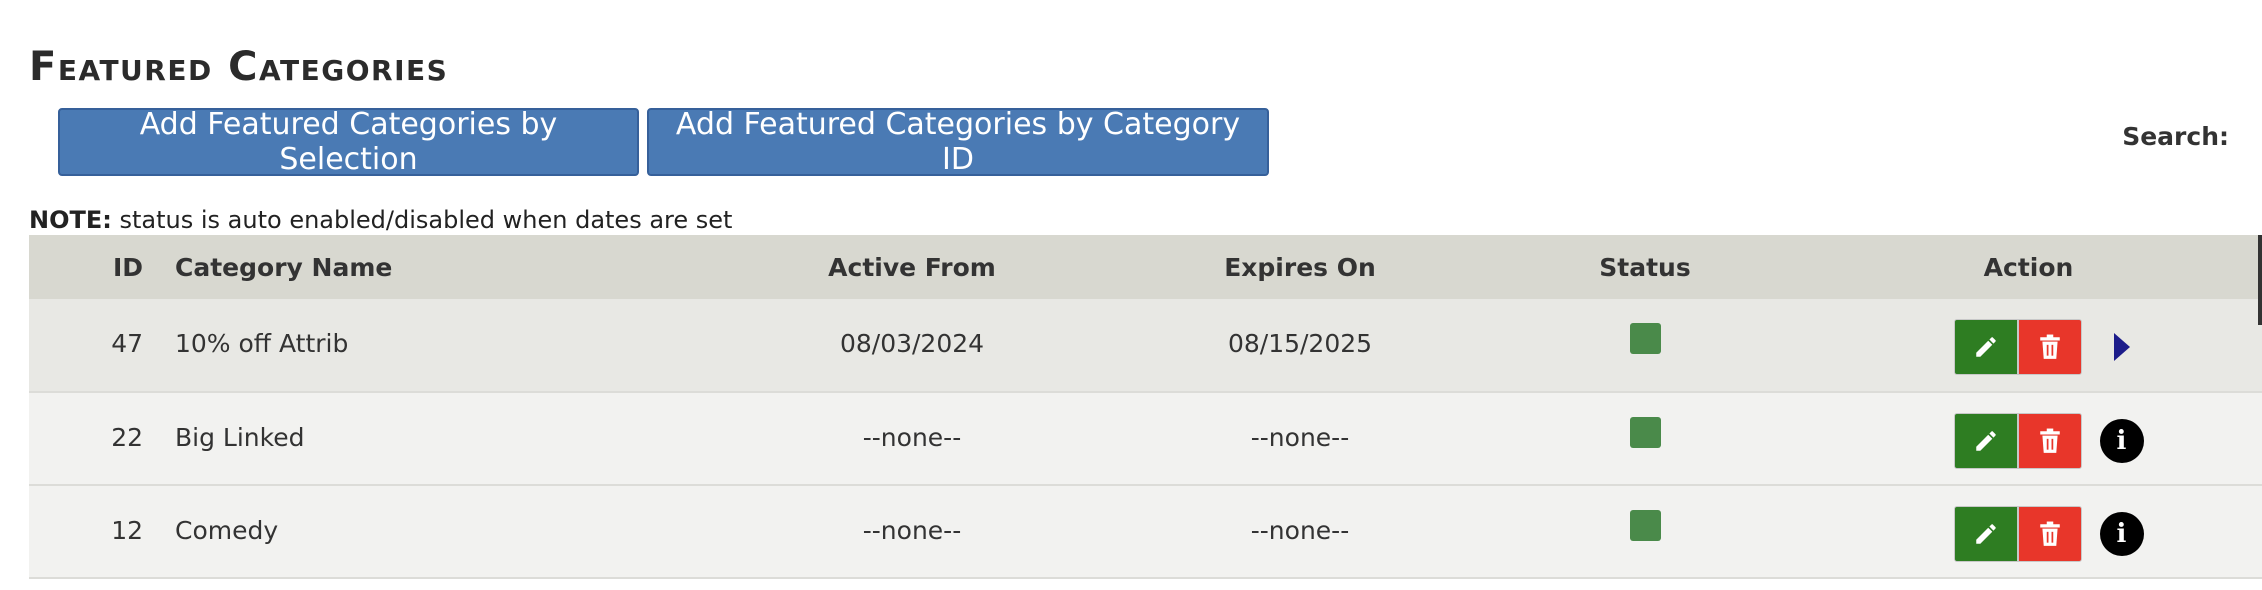  What do you see at coordinates (127, 530) in the screenshot?
I see `cell-id: 12` at bounding box center [127, 530].